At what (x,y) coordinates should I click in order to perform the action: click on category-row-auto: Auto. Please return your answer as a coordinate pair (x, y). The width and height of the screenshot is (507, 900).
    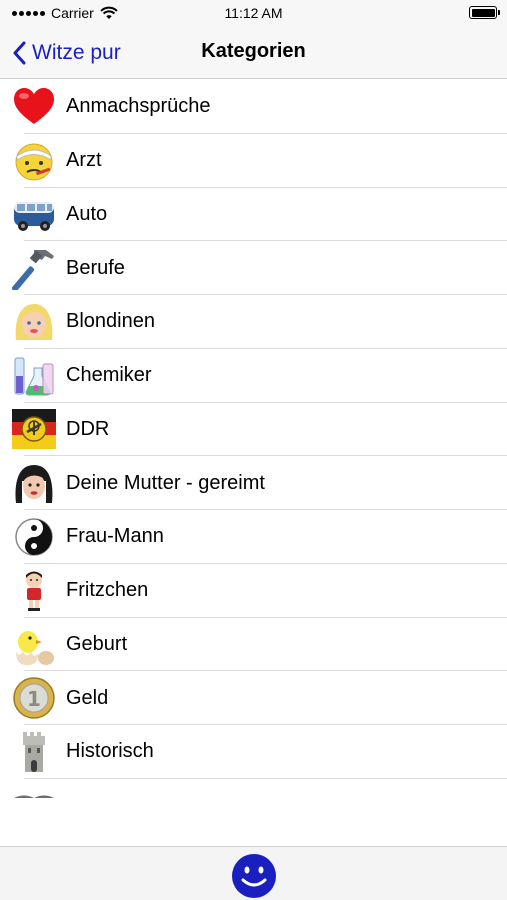
    Looking at the image, I should click on (253, 215).